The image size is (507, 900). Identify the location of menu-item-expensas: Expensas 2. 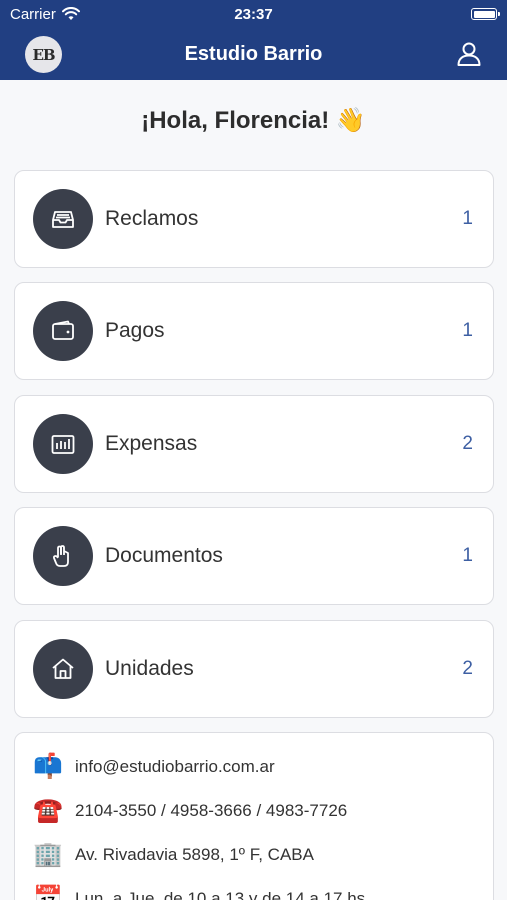
(254, 444).